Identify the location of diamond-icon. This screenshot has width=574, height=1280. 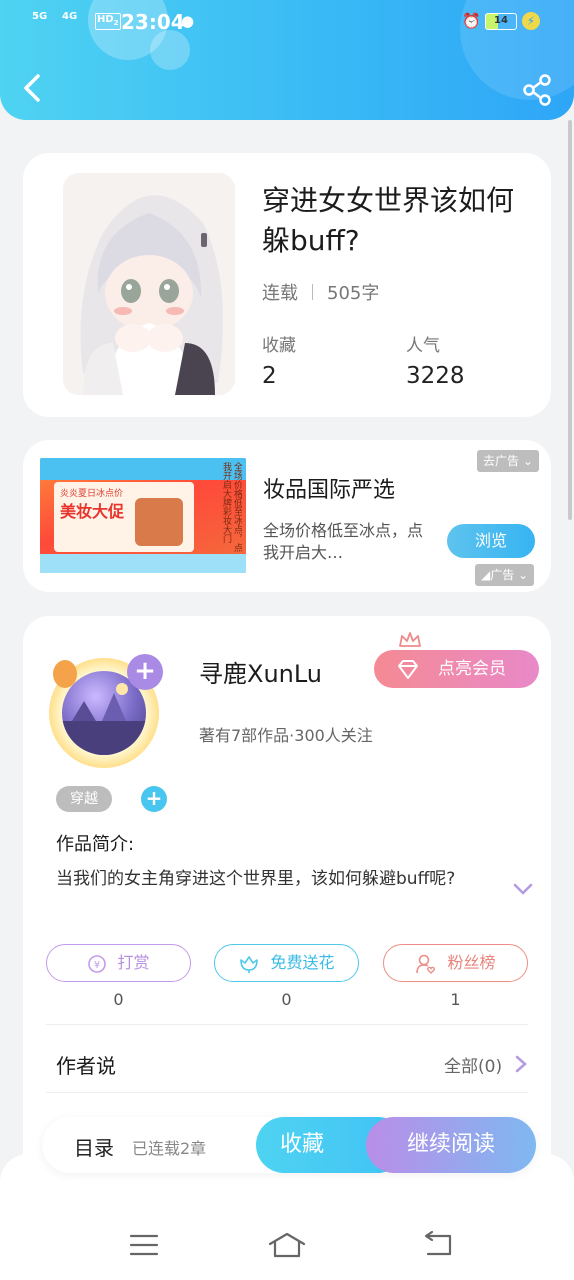
(408, 669).